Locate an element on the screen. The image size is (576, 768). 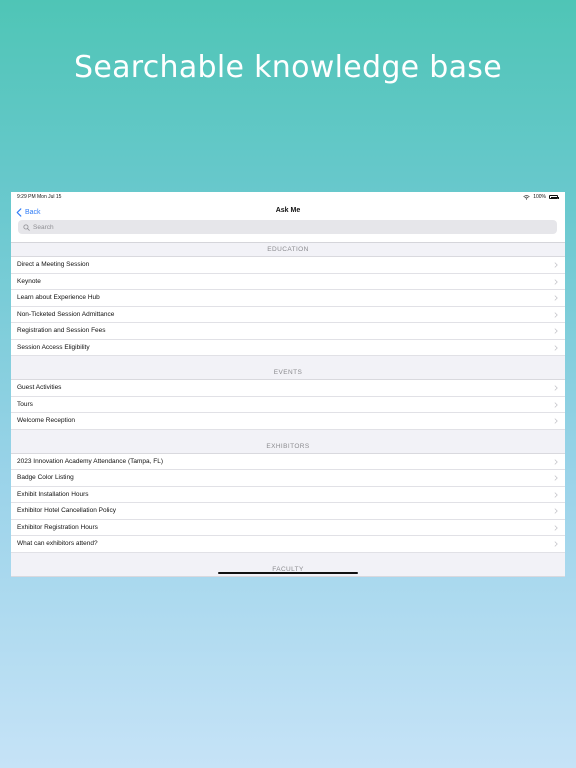
wifi-icon is located at coordinates (526, 197).